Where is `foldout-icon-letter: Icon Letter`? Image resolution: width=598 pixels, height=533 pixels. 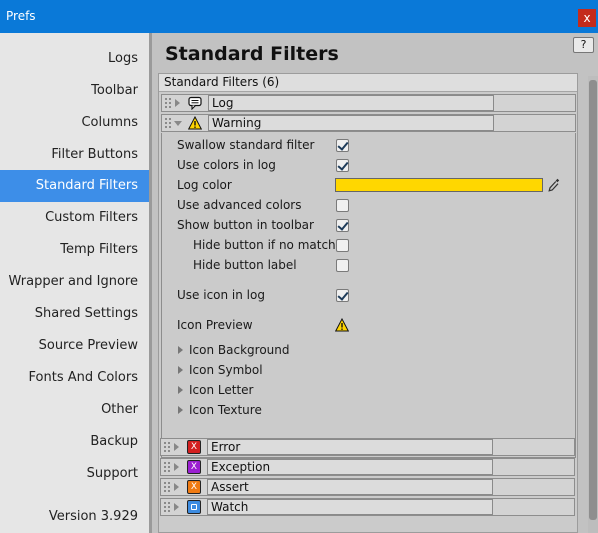
foldout-icon-letter: Icon Letter is located at coordinates (221, 390).